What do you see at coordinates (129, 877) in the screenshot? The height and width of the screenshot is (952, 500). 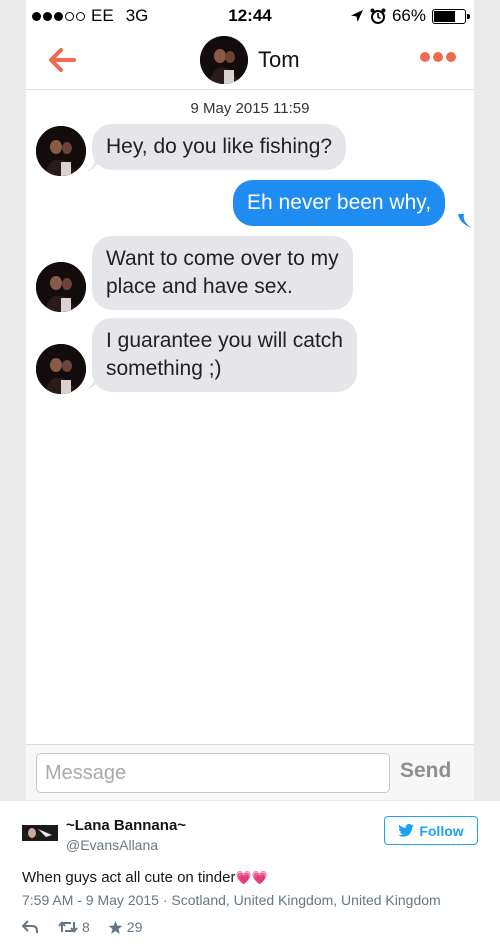 I see `tweet-text-body: When guys act all cute on tinder` at bounding box center [129, 877].